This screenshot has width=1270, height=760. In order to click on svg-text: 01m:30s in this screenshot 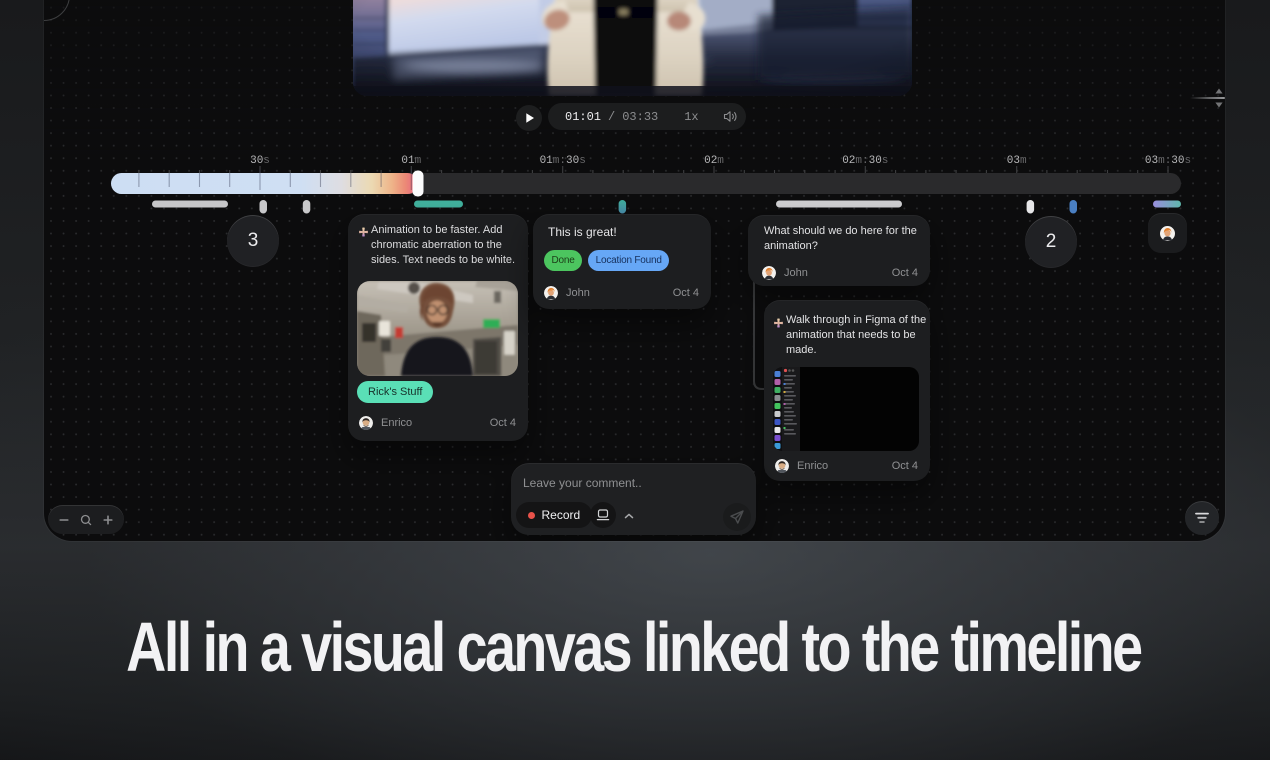, I will do `click(563, 161)`.